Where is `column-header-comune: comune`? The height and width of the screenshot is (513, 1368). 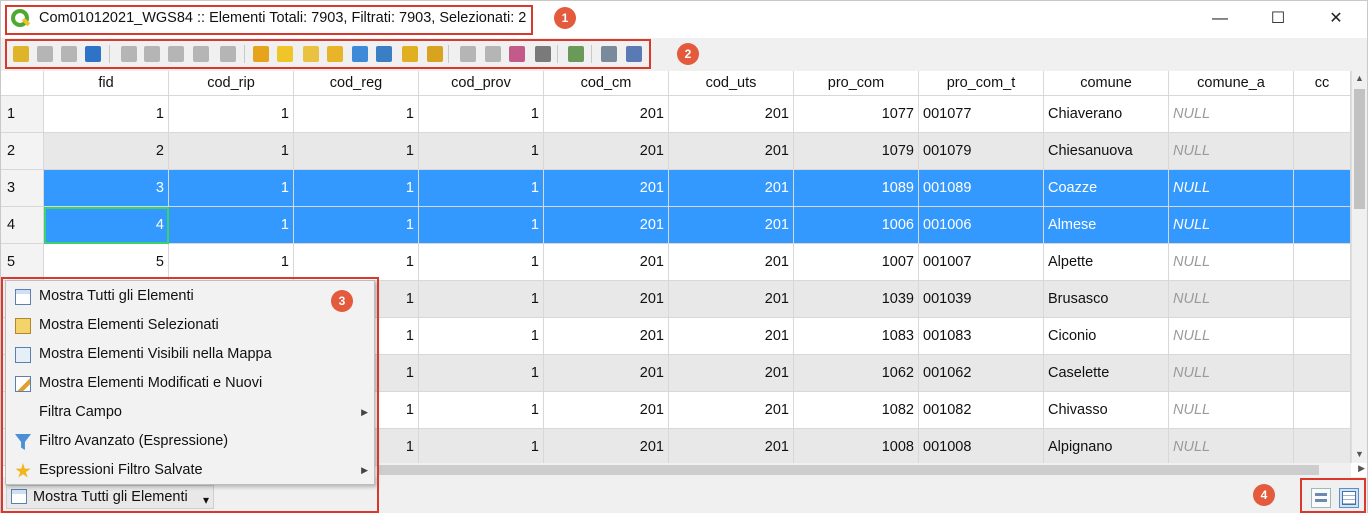 column-header-comune: comune is located at coordinates (1106, 83).